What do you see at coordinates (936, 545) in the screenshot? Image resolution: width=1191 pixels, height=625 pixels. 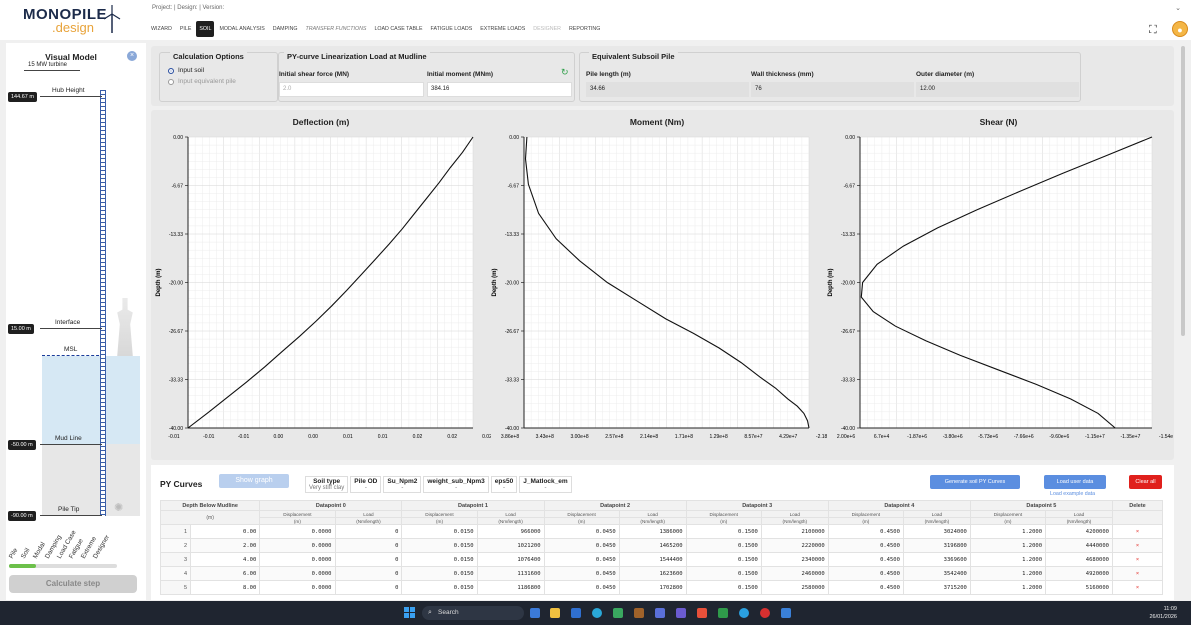 I see `value-cell: 3196800` at bounding box center [936, 545].